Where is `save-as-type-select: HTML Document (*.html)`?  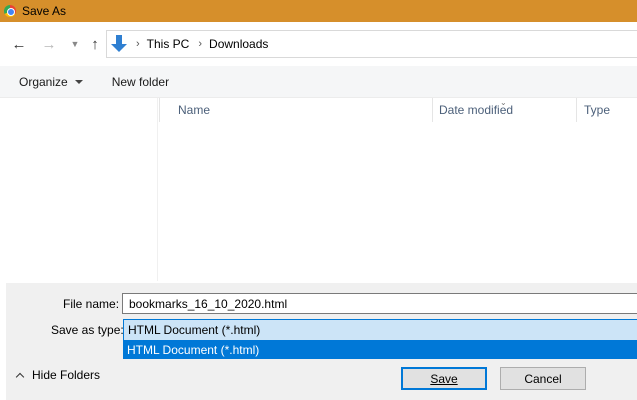
save-as-type-select: HTML Document (*.html) is located at coordinates (380, 330).